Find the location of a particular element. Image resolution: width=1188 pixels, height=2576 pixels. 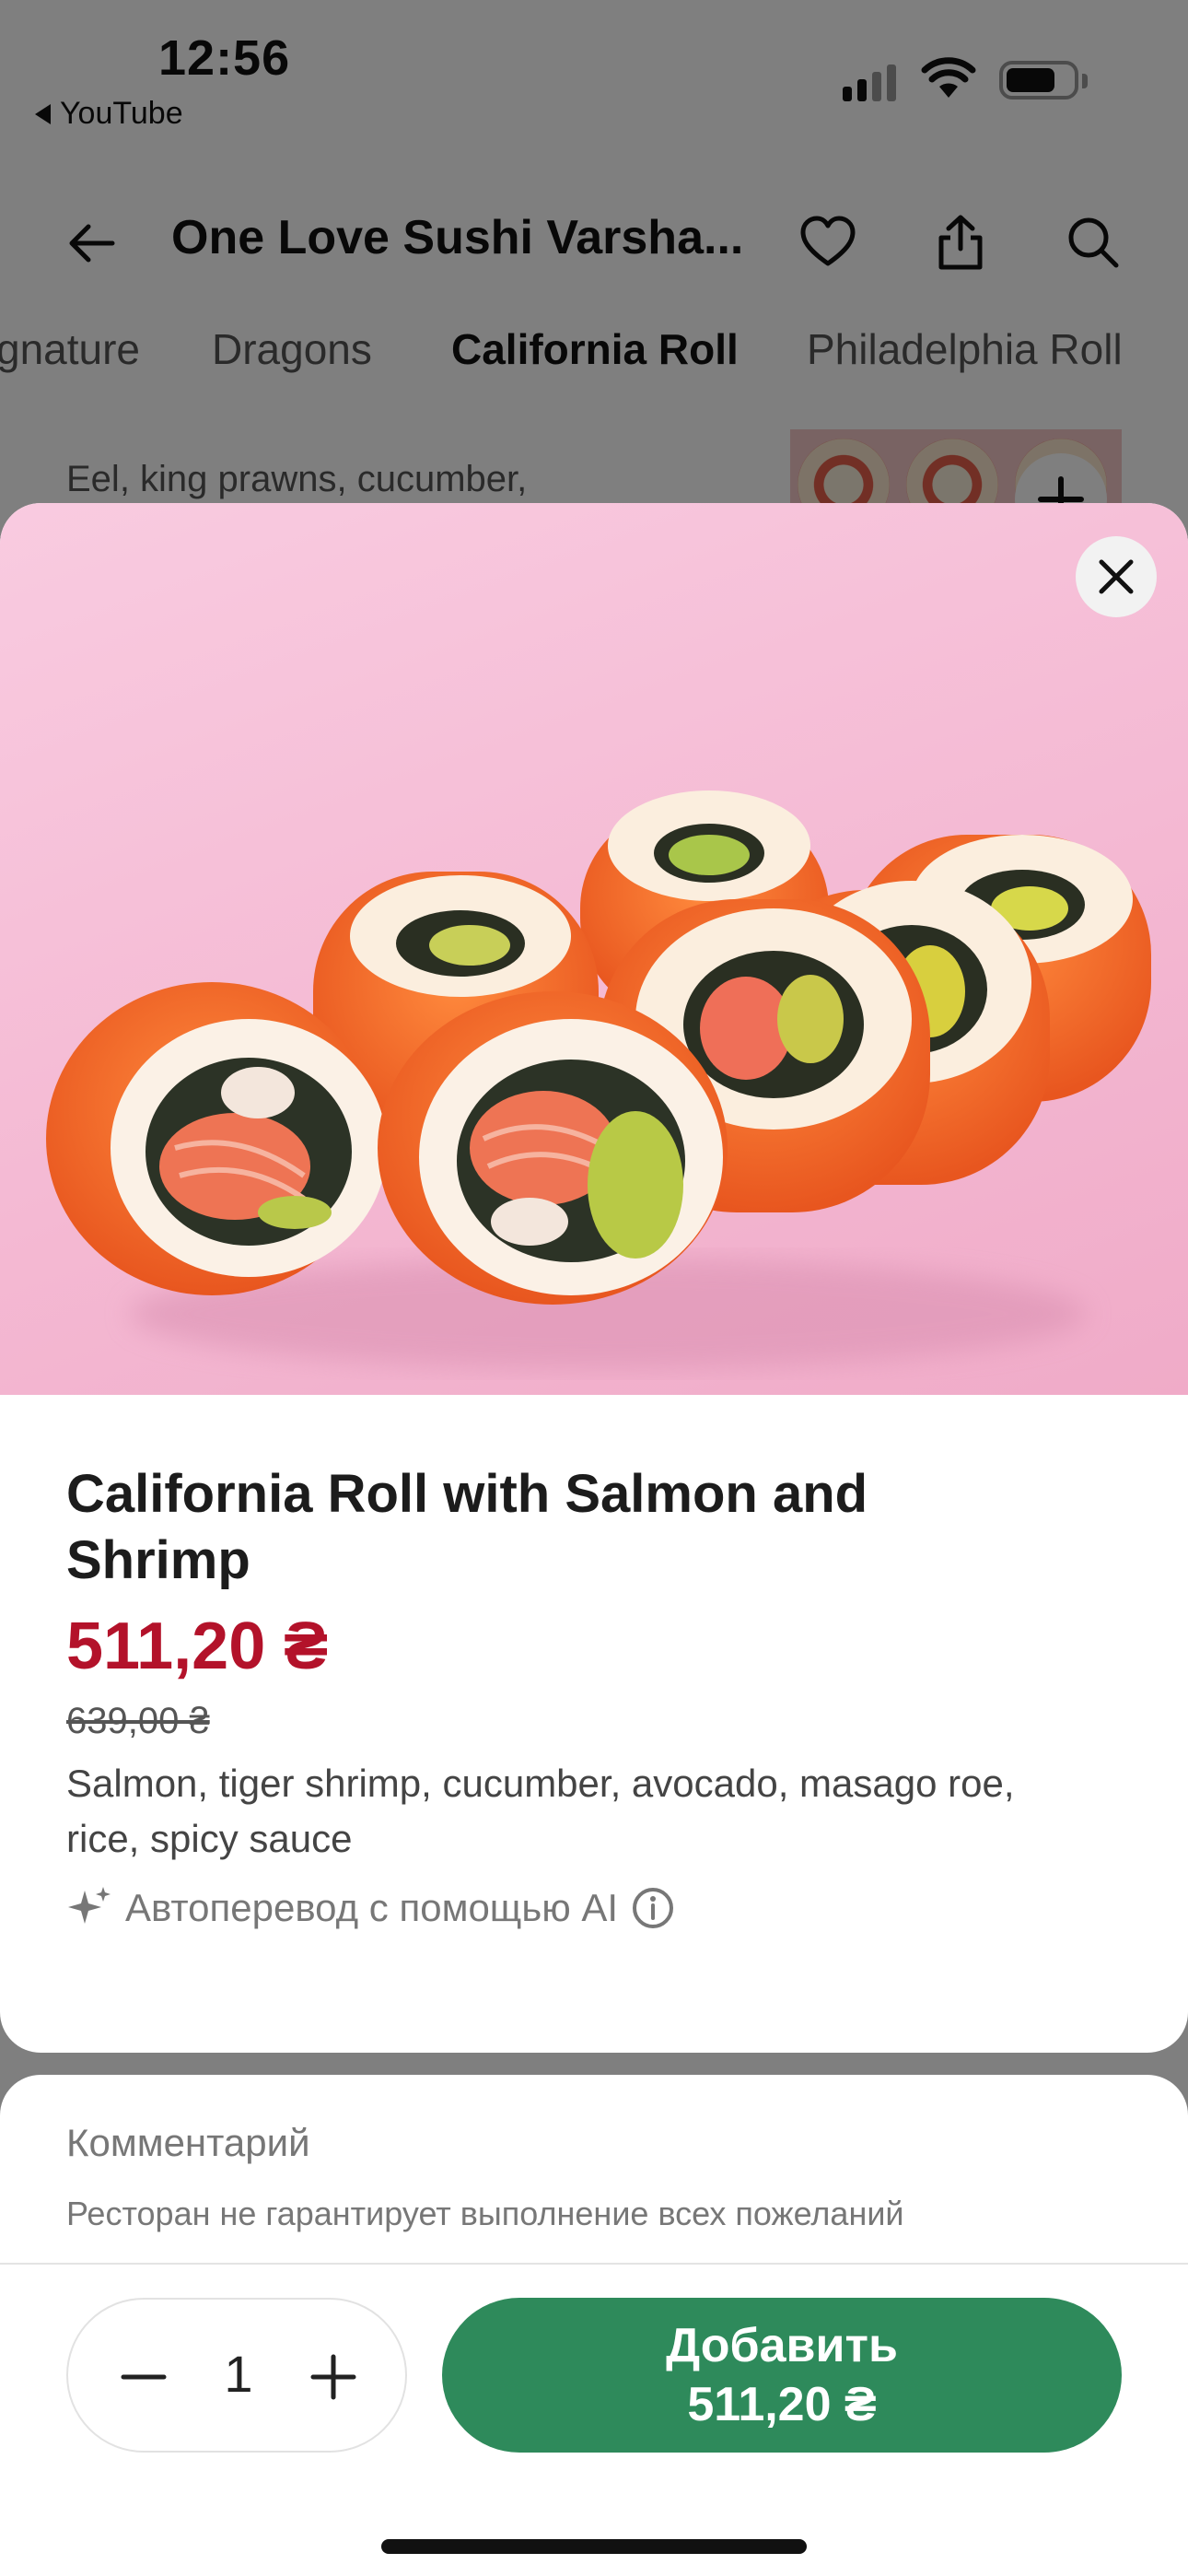

decrease-quantity-button is located at coordinates (144, 2377).